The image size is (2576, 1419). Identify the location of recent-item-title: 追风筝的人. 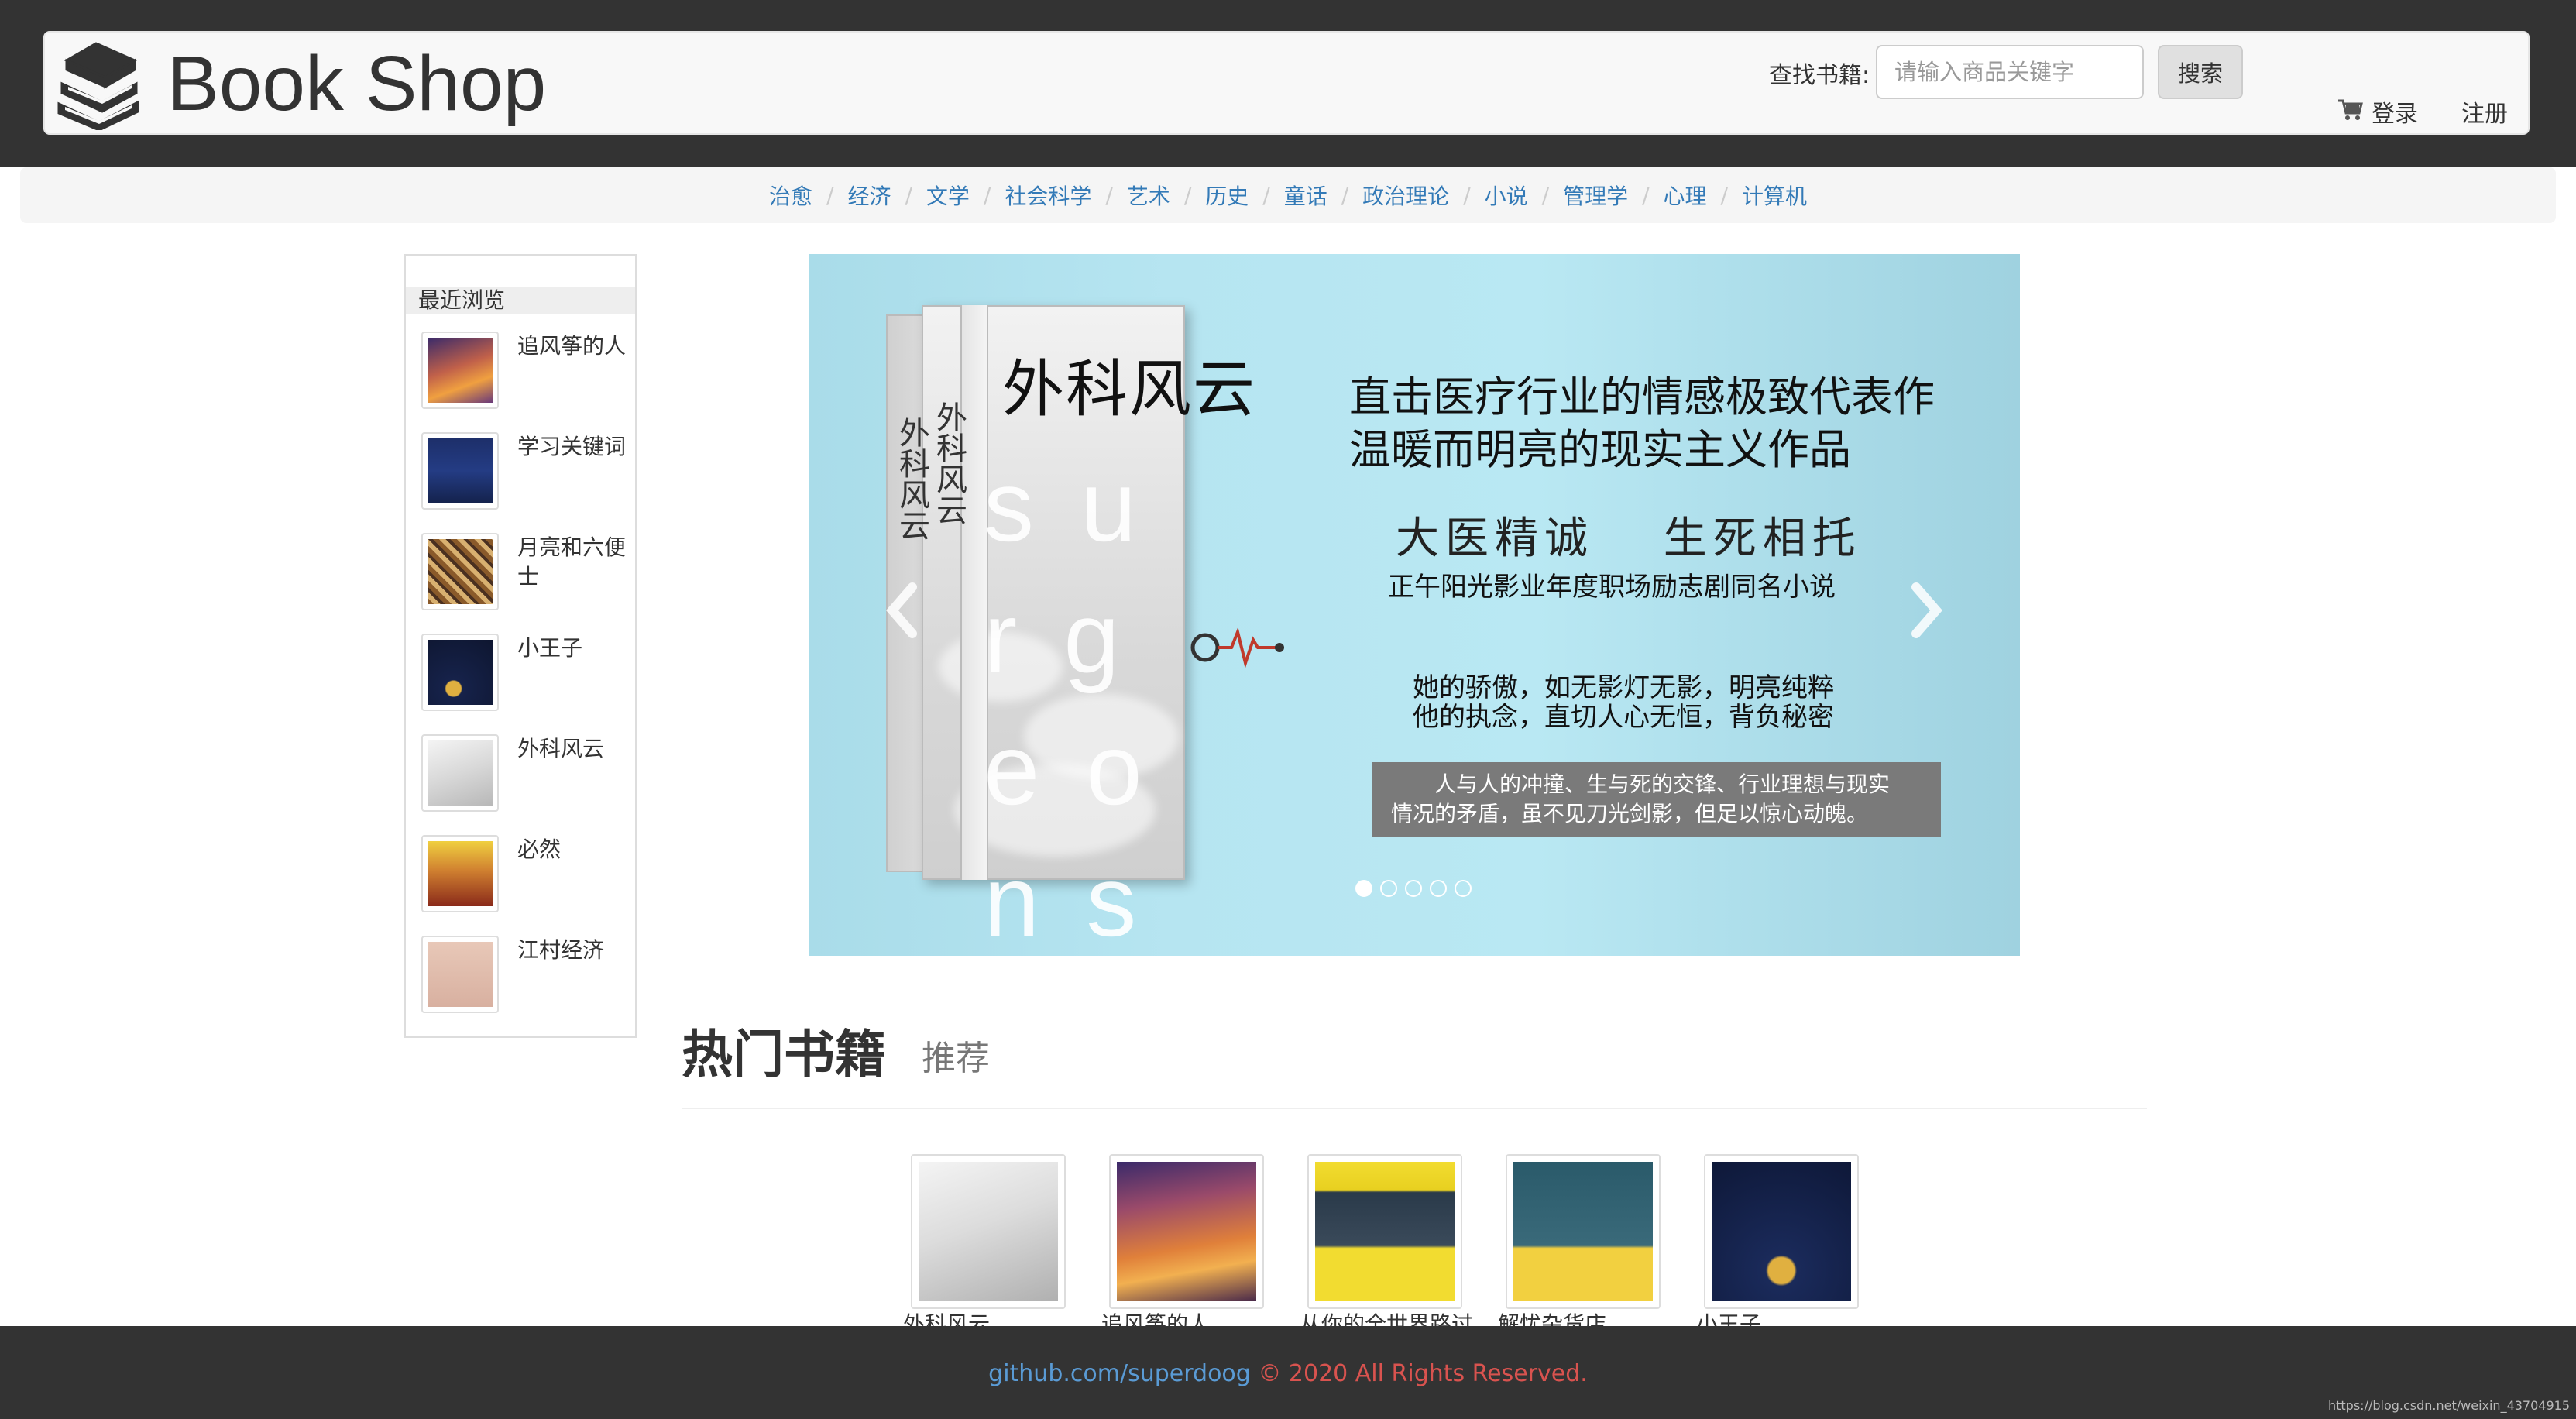
(574, 346).